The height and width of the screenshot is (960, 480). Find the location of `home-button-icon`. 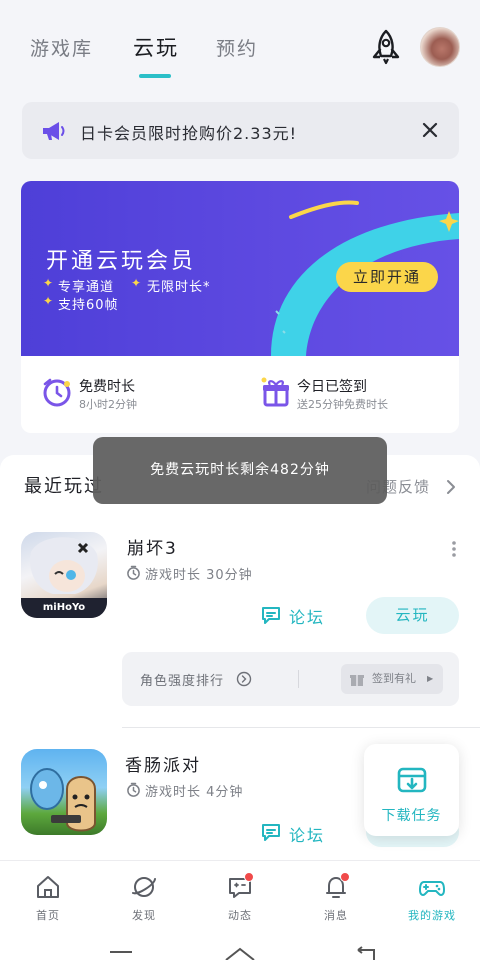

home-button-icon is located at coordinates (240, 953).